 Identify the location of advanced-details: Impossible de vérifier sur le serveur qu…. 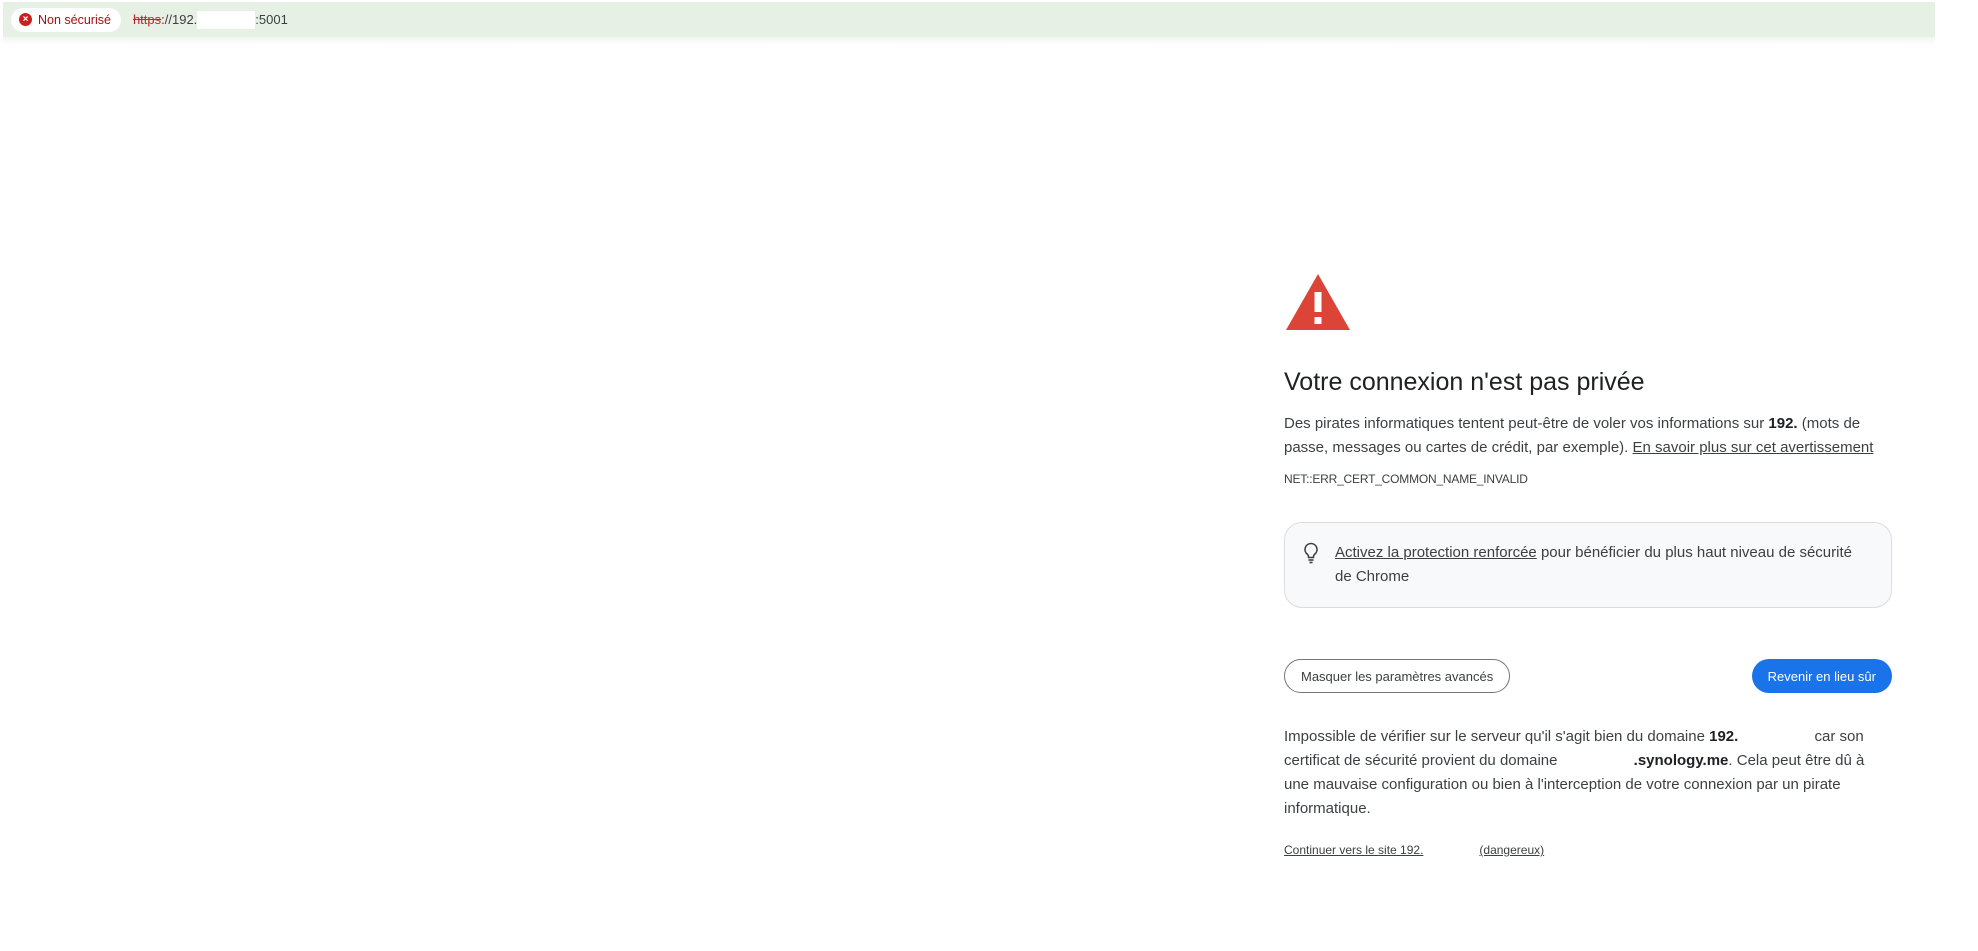
(1588, 773).